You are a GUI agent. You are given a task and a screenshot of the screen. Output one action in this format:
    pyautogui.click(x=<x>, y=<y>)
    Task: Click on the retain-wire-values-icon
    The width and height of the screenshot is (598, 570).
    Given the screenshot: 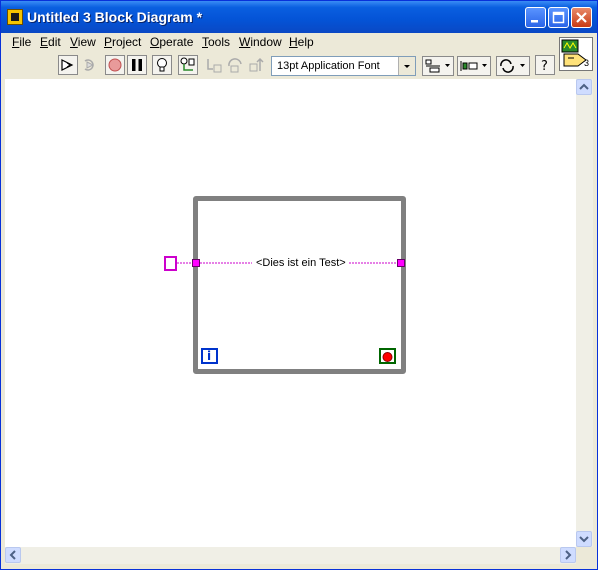 What is the action you would take?
    pyautogui.click(x=187, y=64)
    